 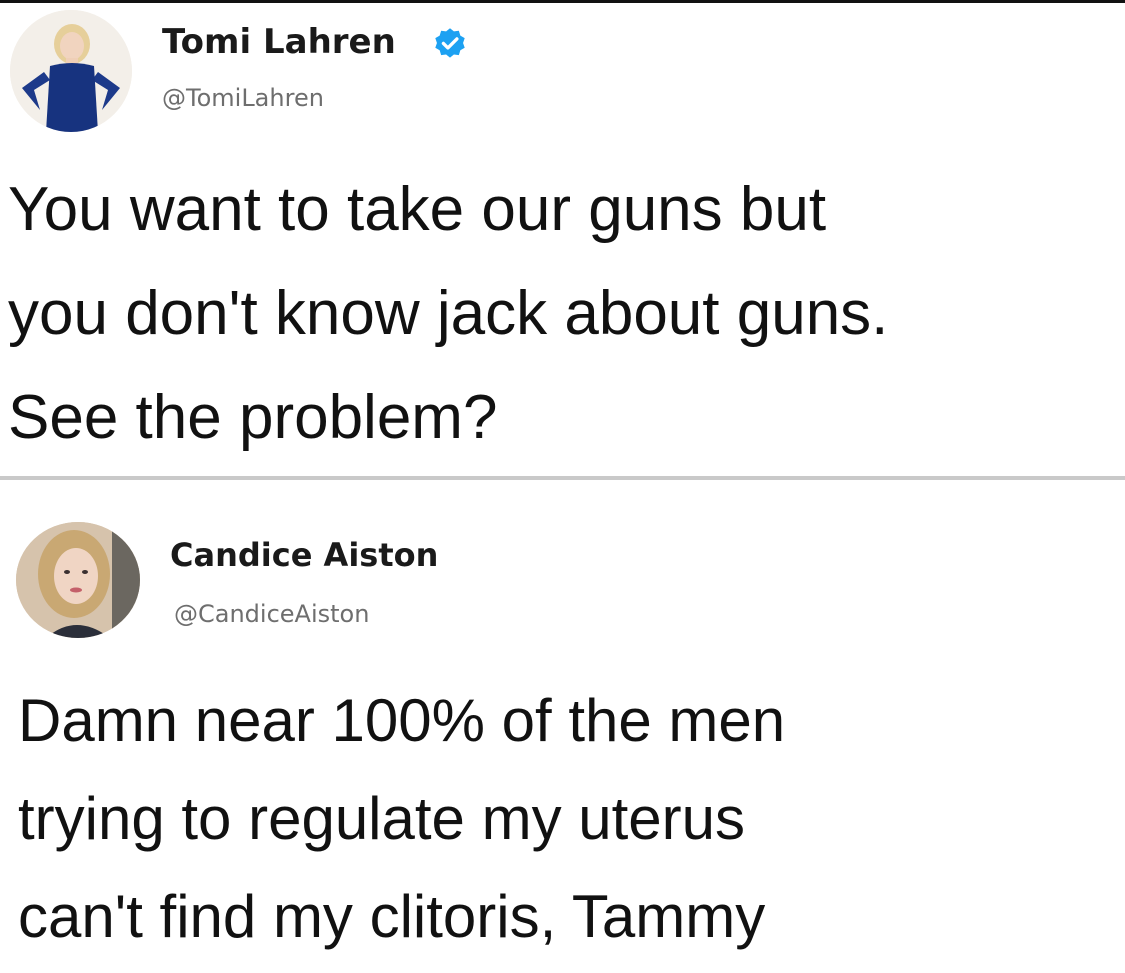 I want to click on user-handle: @TomiLahren, so click(x=243, y=98).